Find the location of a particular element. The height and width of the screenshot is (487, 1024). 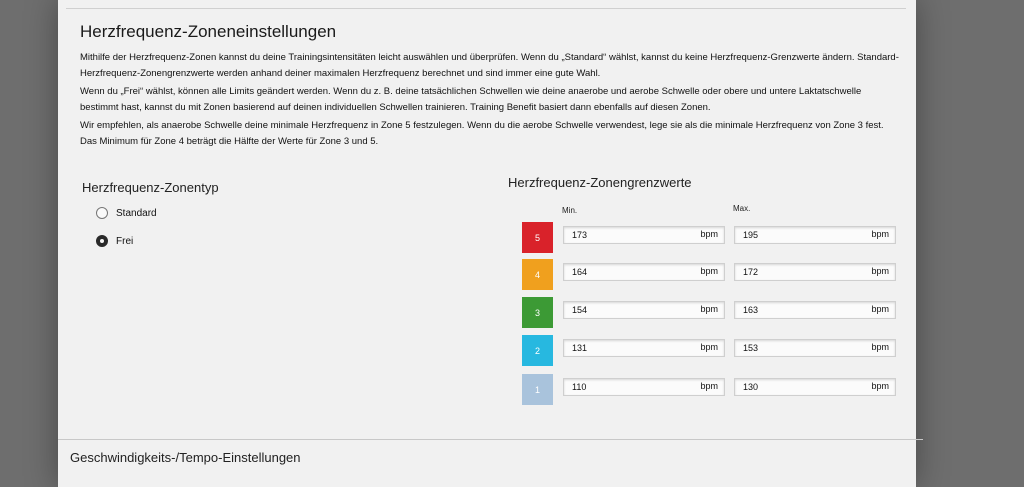

zone-4-max-input: 172 bpm is located at coordinates (815, 272).